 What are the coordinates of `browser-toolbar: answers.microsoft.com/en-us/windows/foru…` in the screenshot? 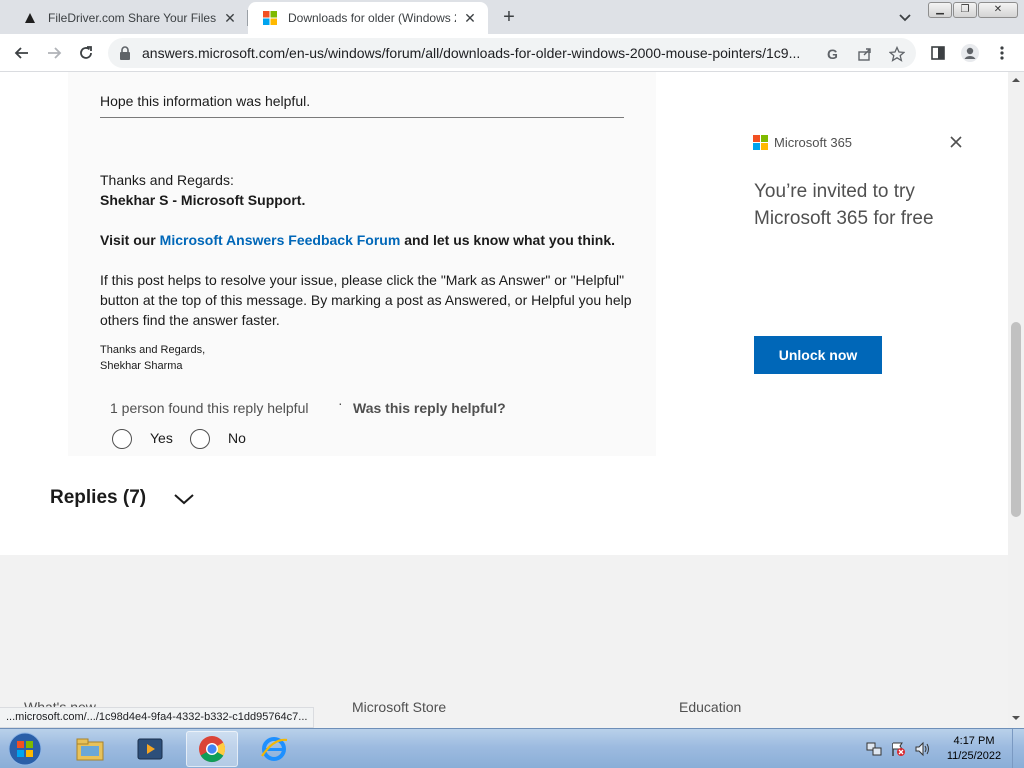 It's located at (512, 53).